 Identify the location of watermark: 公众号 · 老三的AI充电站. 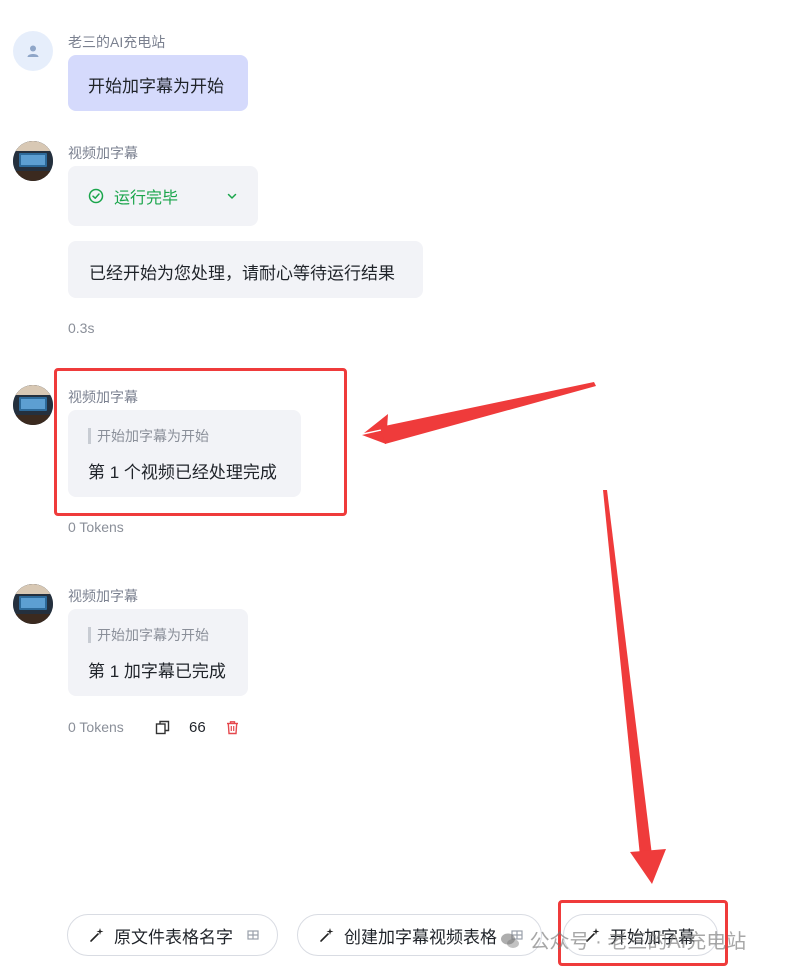
(623, 939).